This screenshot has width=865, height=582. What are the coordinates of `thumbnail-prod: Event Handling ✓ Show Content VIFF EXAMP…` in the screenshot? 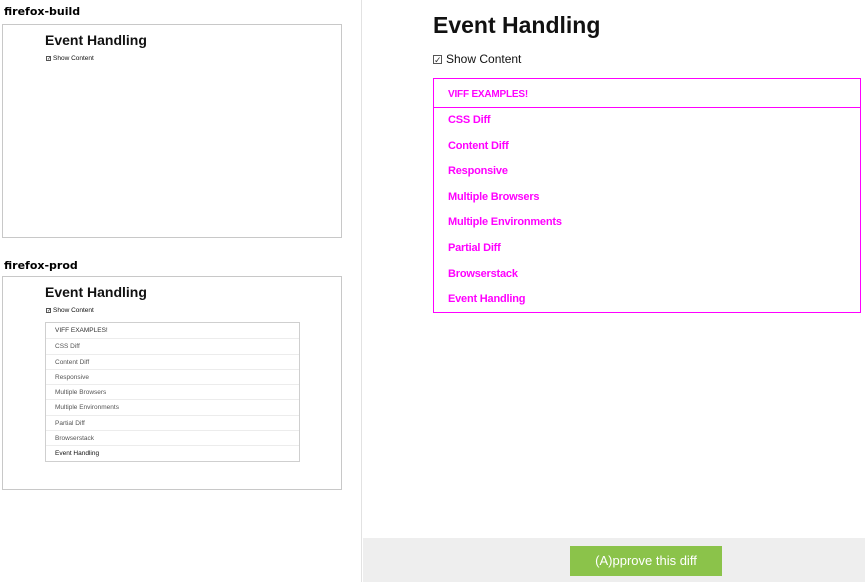 It's located at (172, 383).